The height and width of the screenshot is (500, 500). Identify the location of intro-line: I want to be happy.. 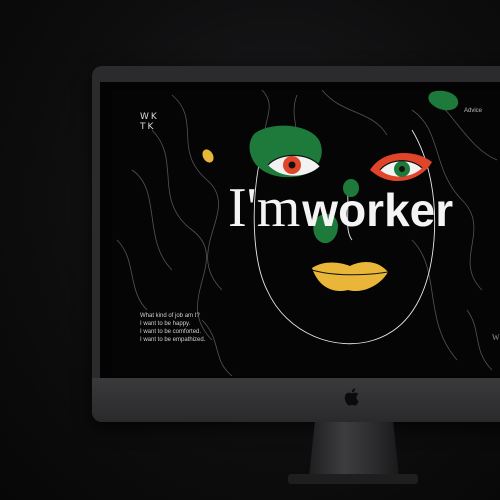
(165, 324).